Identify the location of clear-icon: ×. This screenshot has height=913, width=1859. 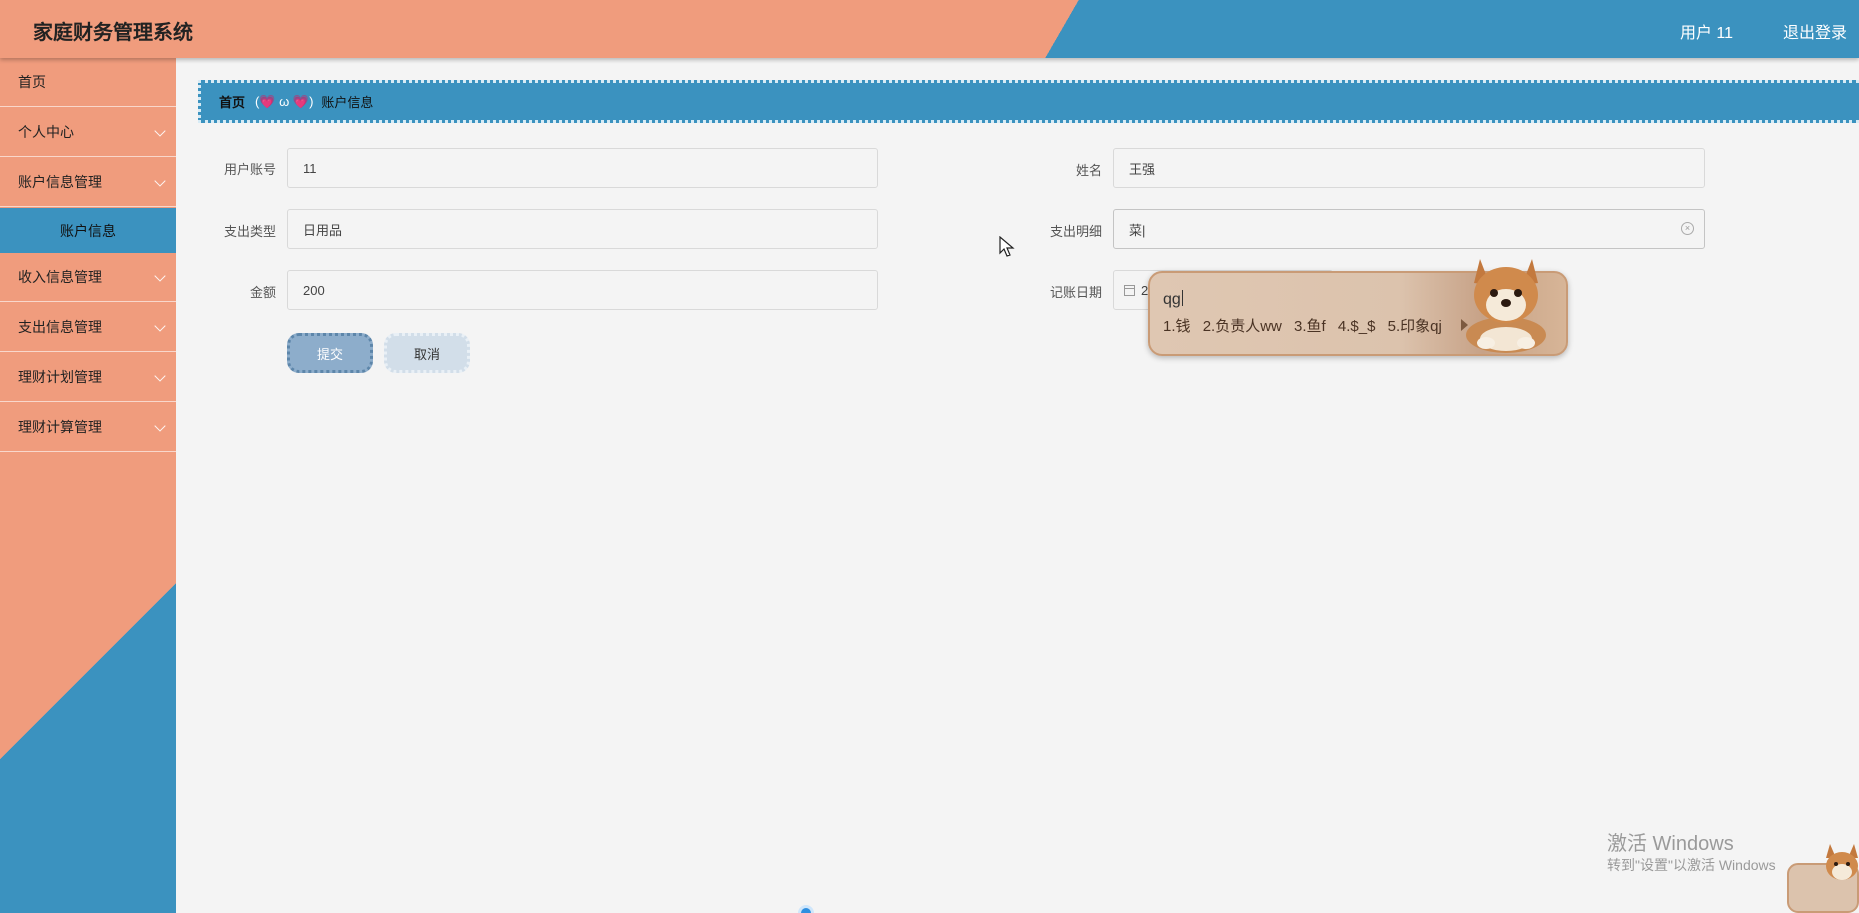
(1687, 228).